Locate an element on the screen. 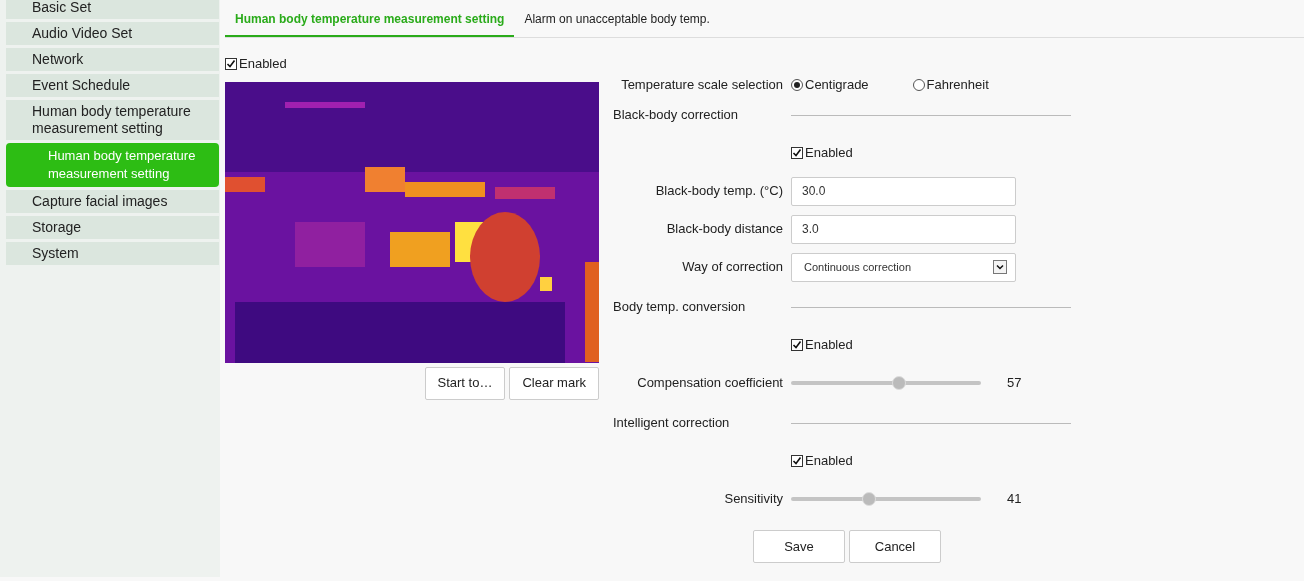 The width and height of the screenshot is (1304, 581). slider-value: 41 is located at coordinates (1014, 499).